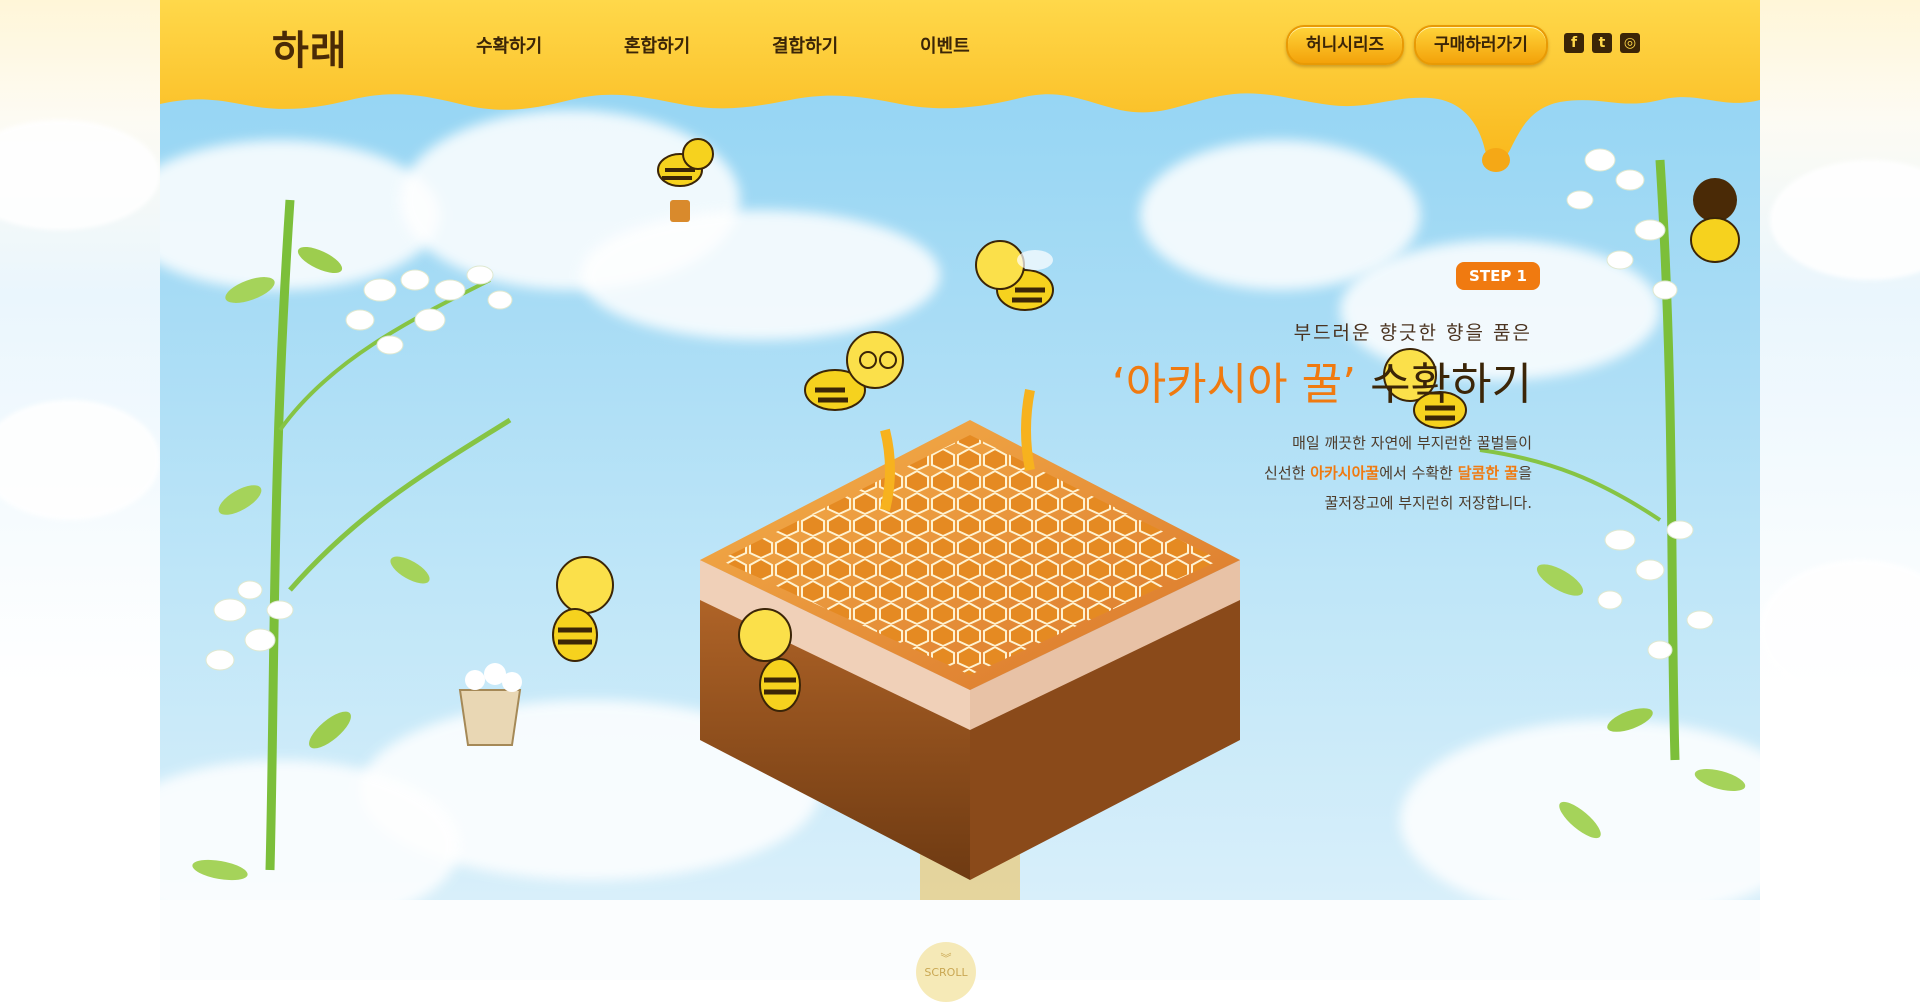  What do you see at coordinates (352, 540) in the screenshot?
I see `acacia-branch-left` at bounding box center [352, 540].